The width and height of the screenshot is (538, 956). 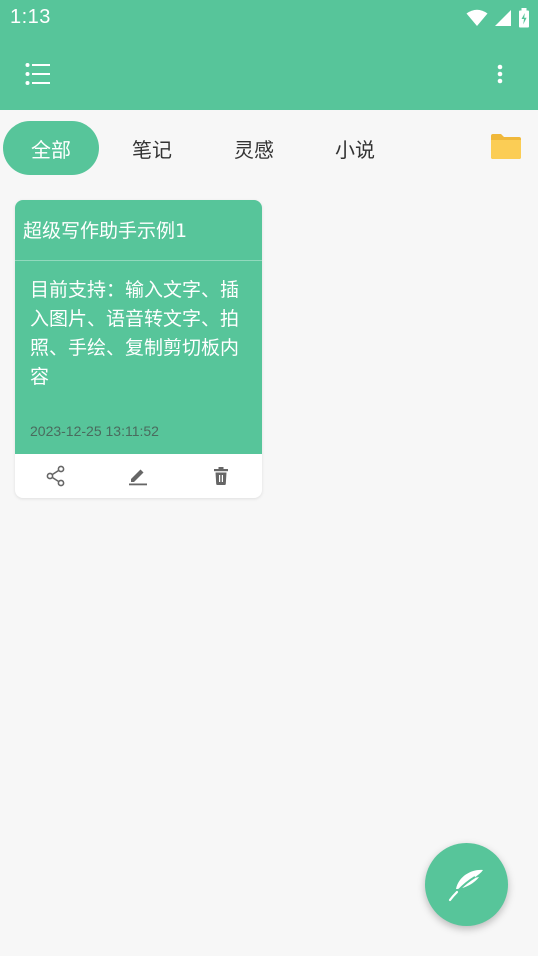 I want to click on more-vert-icon, so click(x=500, y=74).